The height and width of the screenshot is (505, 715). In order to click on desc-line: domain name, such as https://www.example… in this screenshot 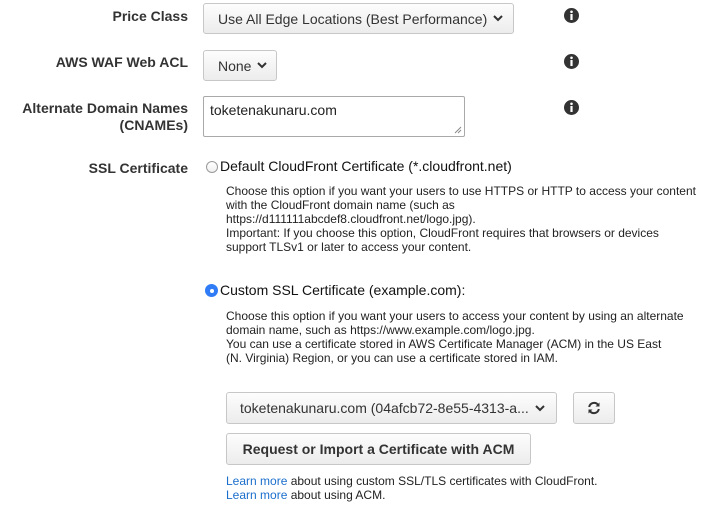, I will do `click(380, 330)`.